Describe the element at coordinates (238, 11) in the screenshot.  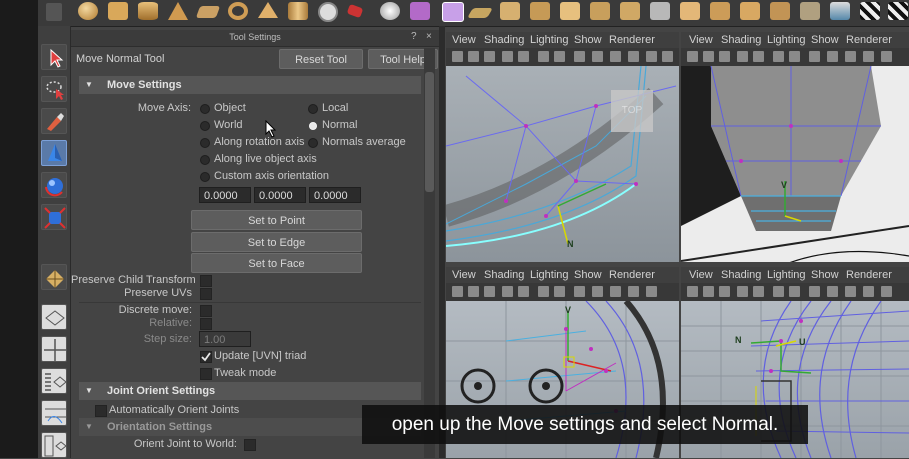
I see `torus-icon` at that location.